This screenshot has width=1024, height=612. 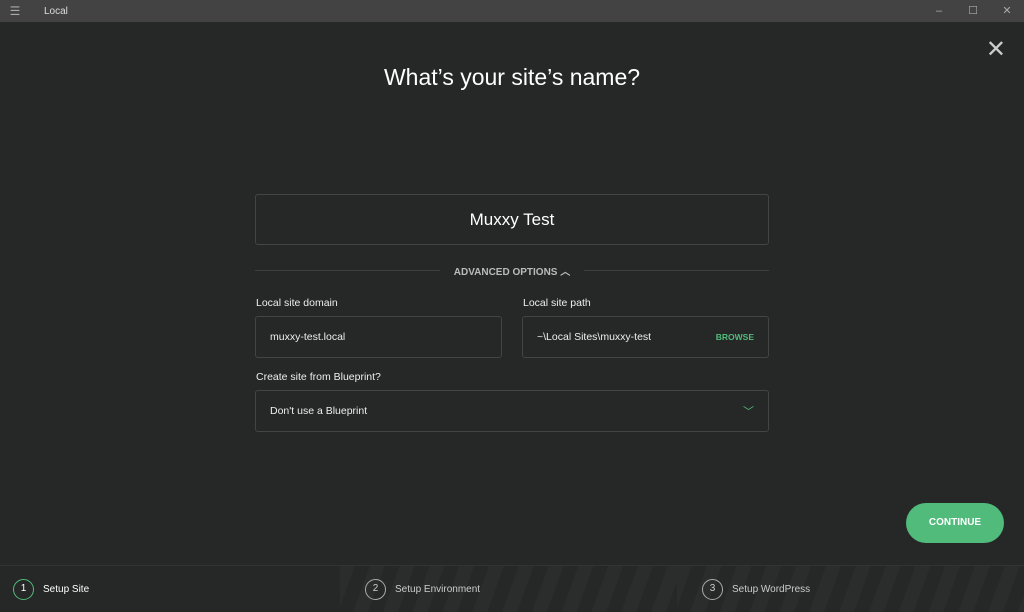 I want to click on window-close-button: ✕, so click(x=1007, y=11).